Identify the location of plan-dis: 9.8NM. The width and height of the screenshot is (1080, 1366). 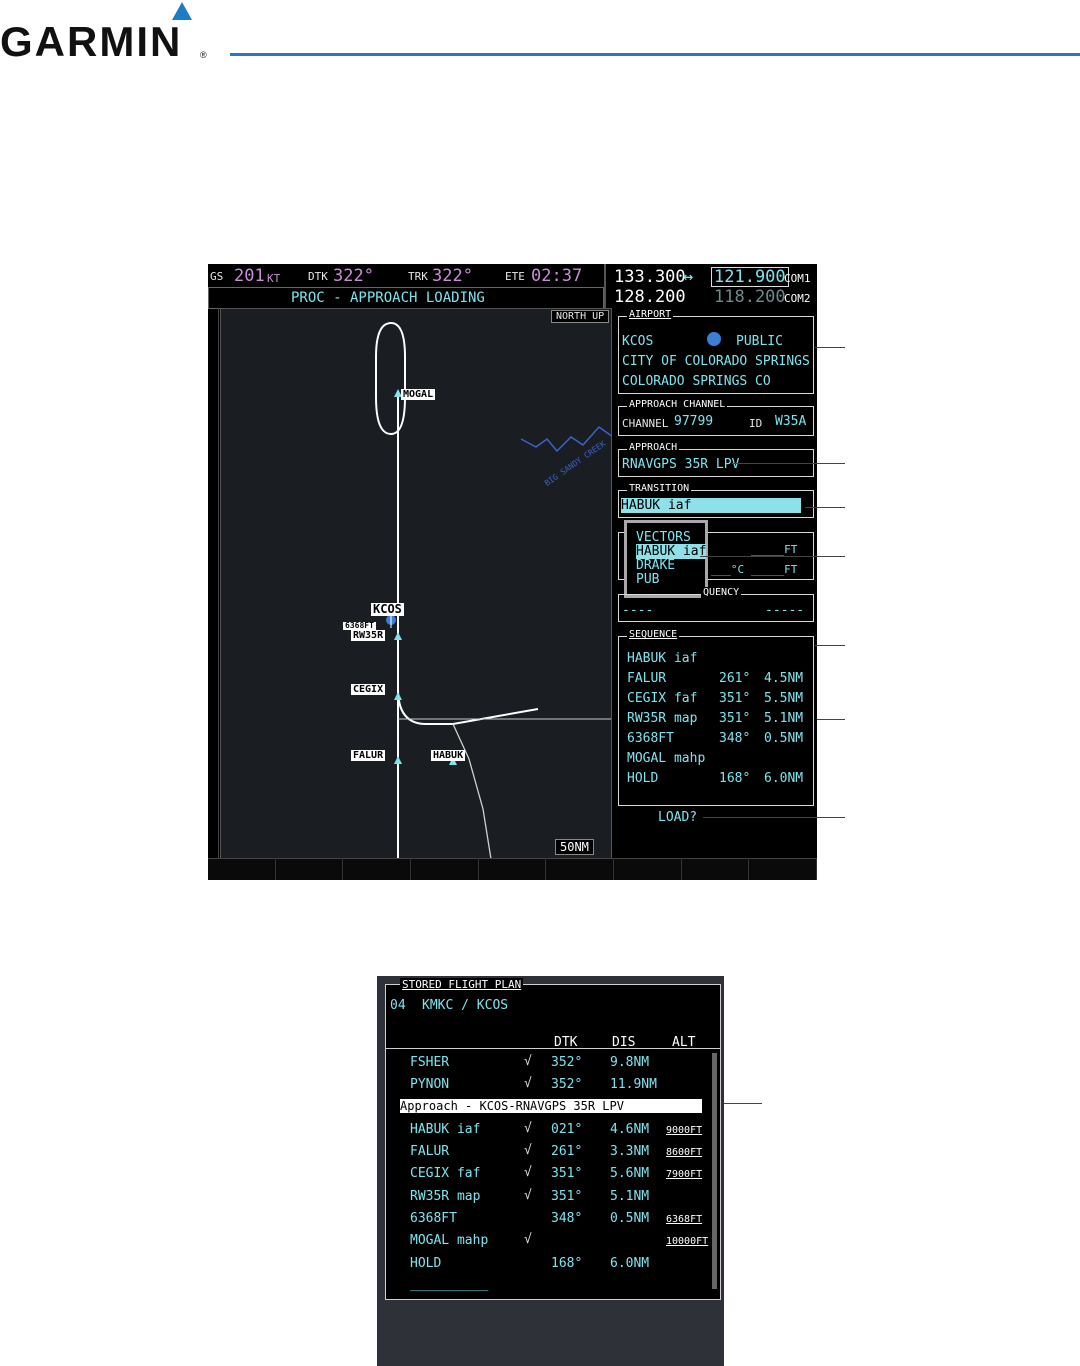
(630, 1062).